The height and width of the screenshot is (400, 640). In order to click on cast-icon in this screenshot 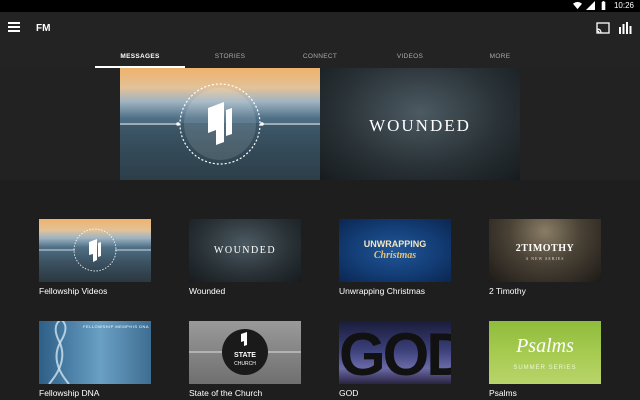, I will do `click(603, 28)`.